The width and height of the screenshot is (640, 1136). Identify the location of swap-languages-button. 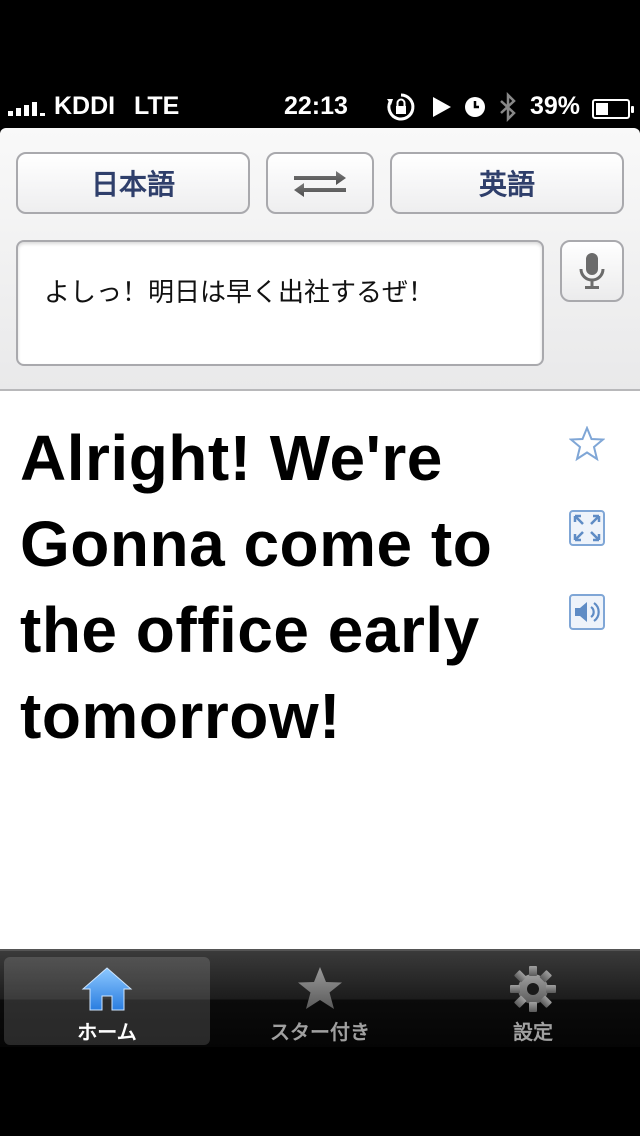
(320, 183).